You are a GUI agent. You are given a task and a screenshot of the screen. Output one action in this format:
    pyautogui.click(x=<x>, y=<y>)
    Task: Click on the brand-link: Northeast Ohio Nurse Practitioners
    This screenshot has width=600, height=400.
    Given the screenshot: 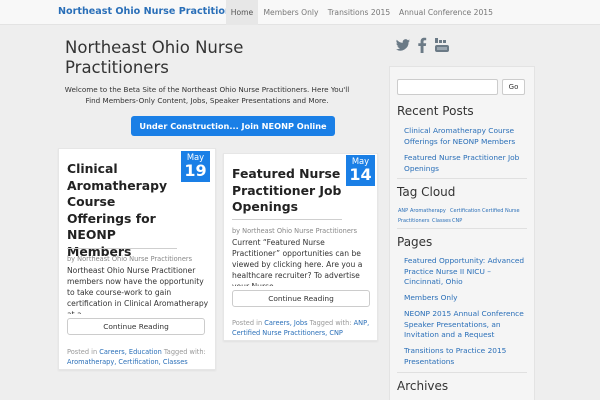 What is the action you would take?
    pyautogui.click(x=153, y=11)
    